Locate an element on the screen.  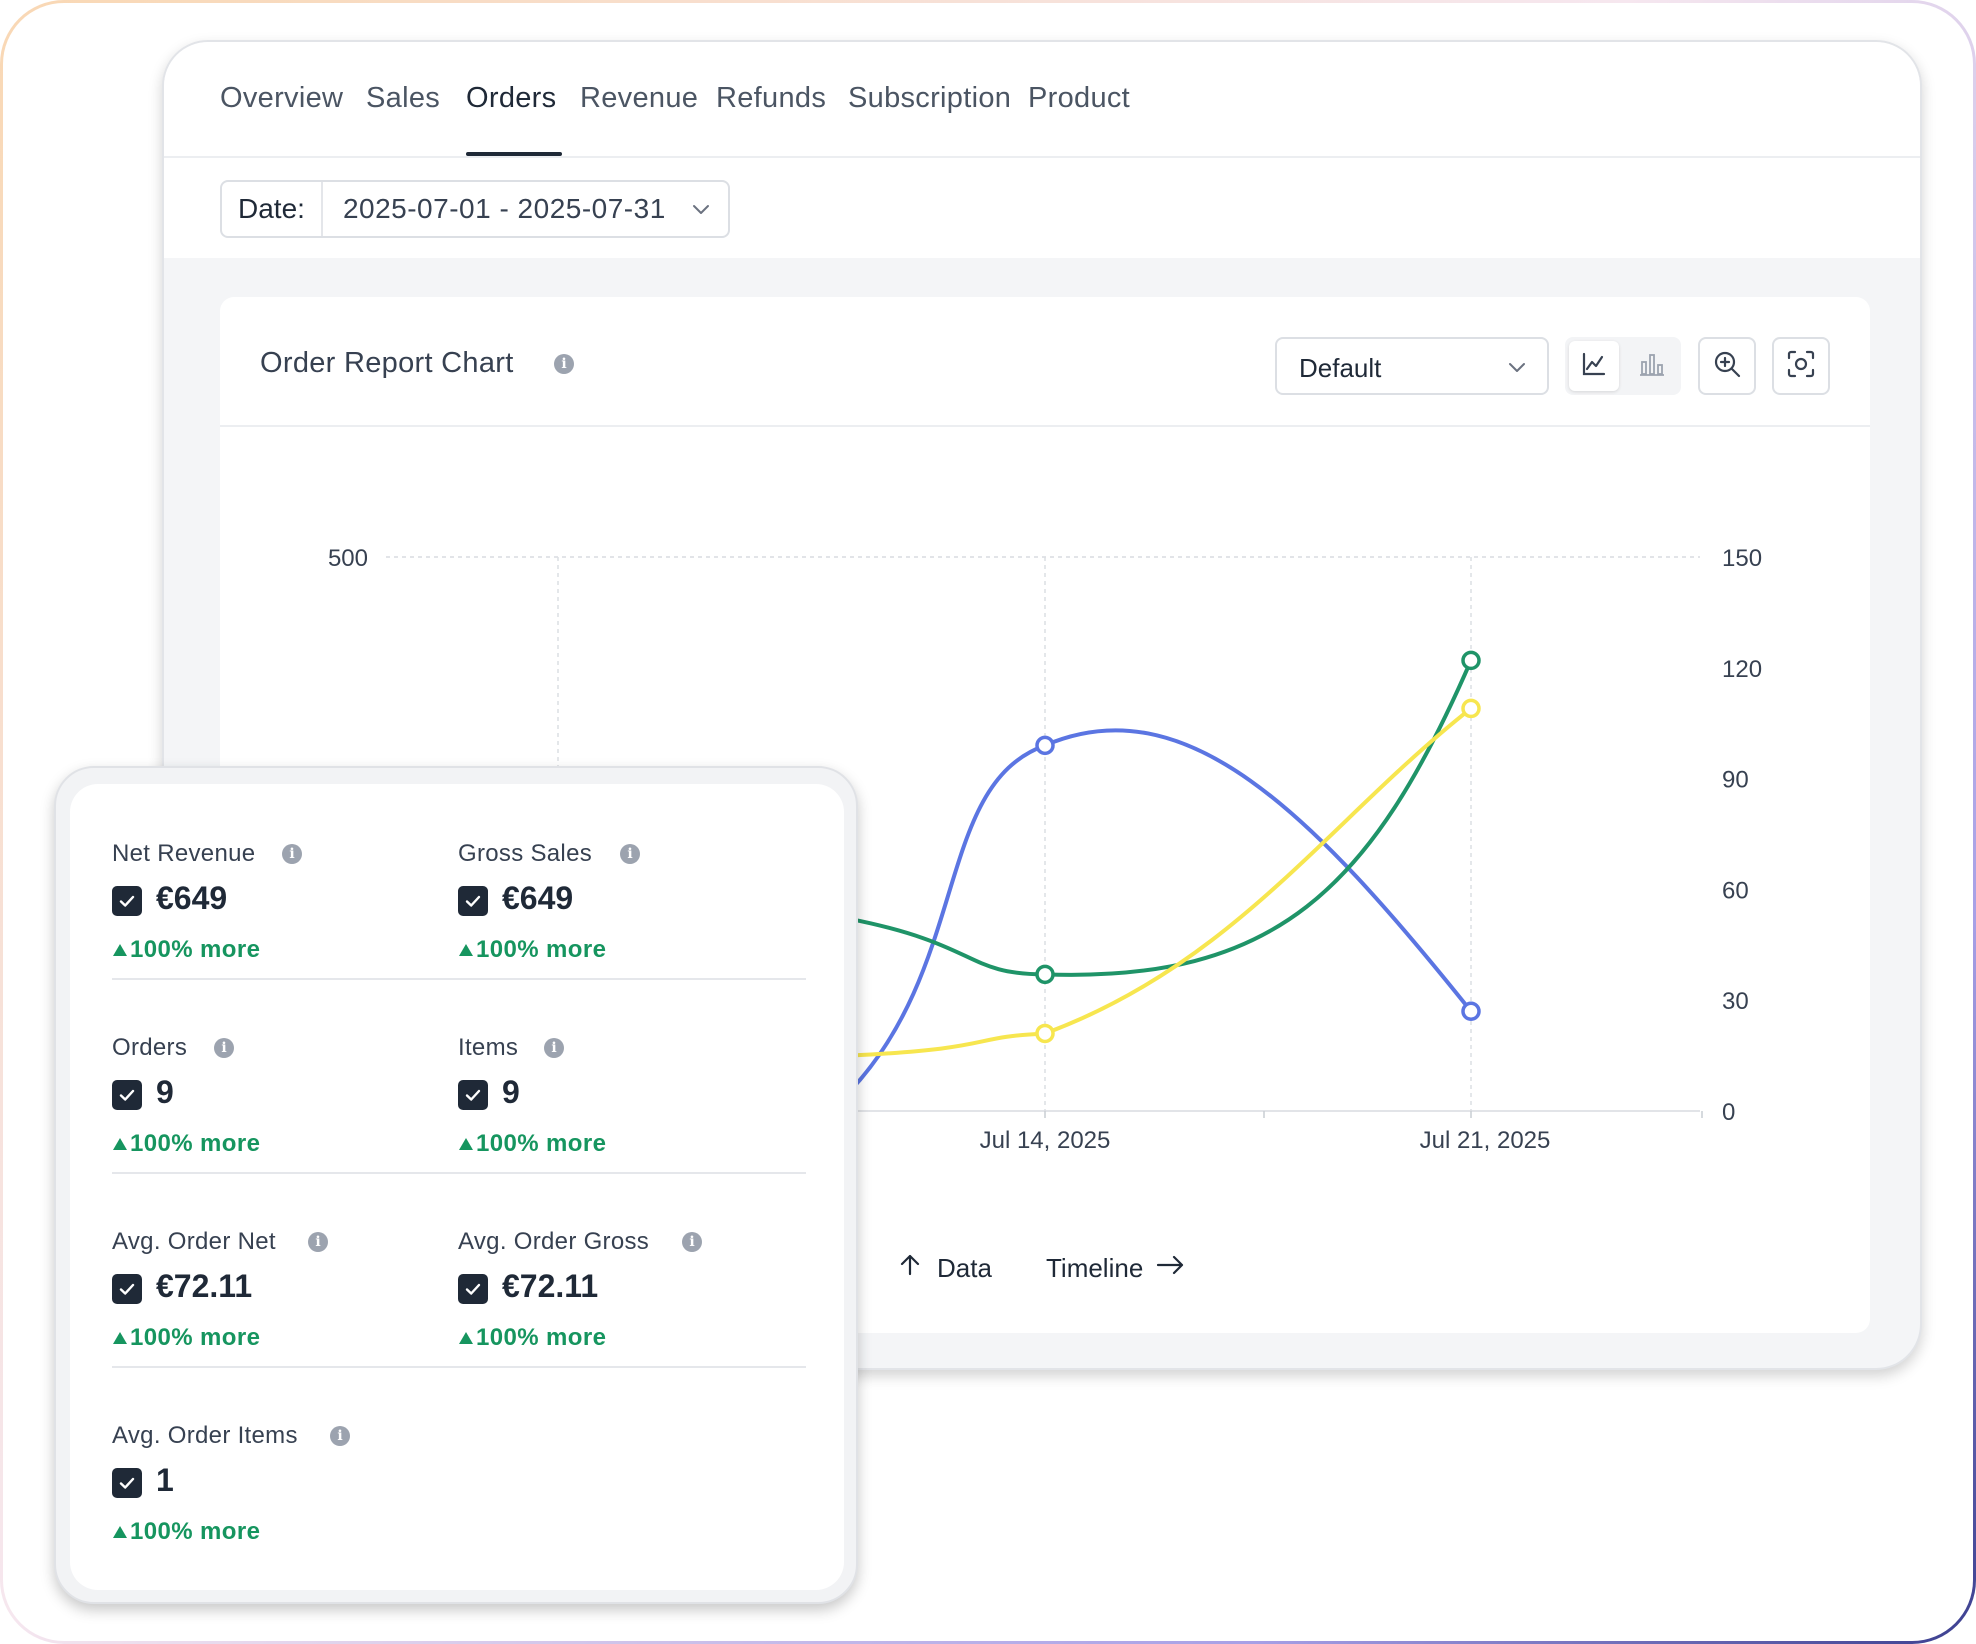
line-chart-button is located at coordinates (1594, 366).